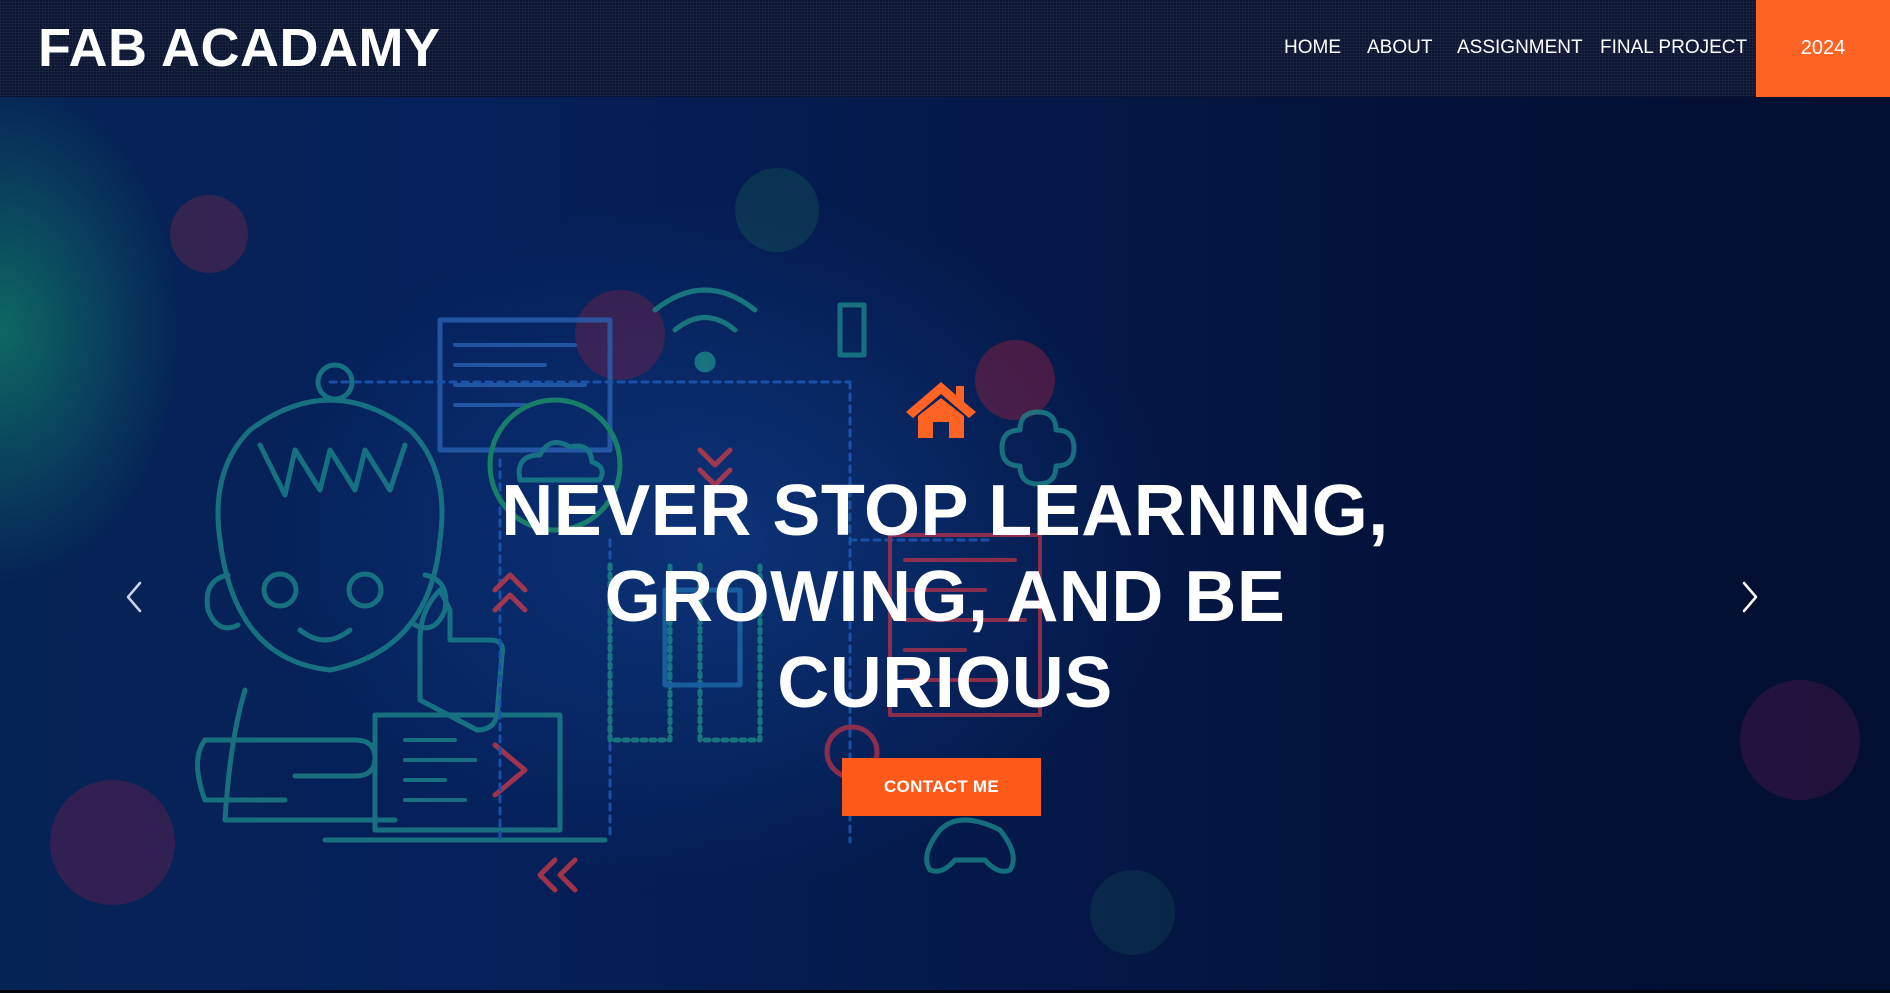 The width and height of the screenshot is (1890, 993). Describe the element at coordinates (941, 410) in the screenshot. I see `home-icon` at that location.